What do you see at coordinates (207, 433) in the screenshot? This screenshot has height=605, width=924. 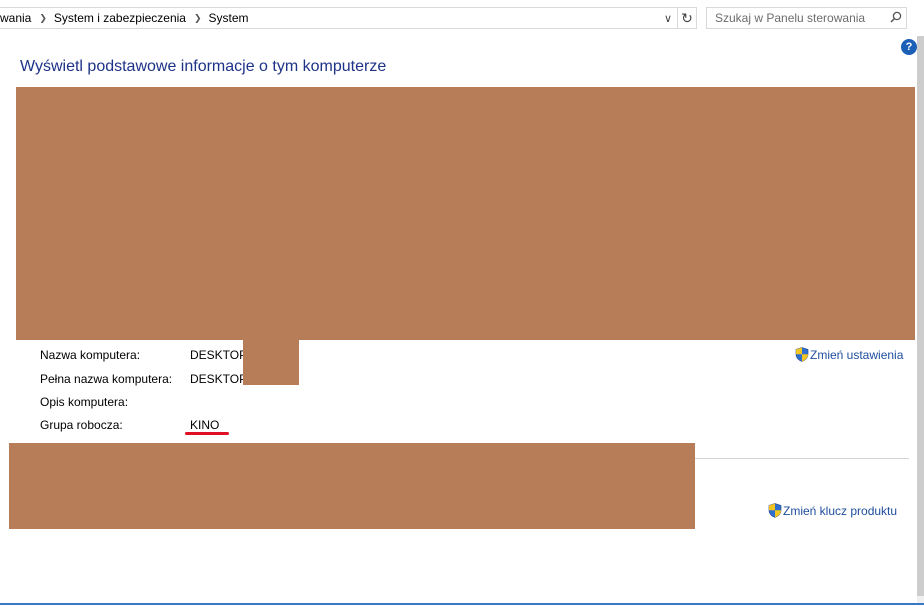 I see `workgroup-highlight-underline` at bounding box center [207, 433].